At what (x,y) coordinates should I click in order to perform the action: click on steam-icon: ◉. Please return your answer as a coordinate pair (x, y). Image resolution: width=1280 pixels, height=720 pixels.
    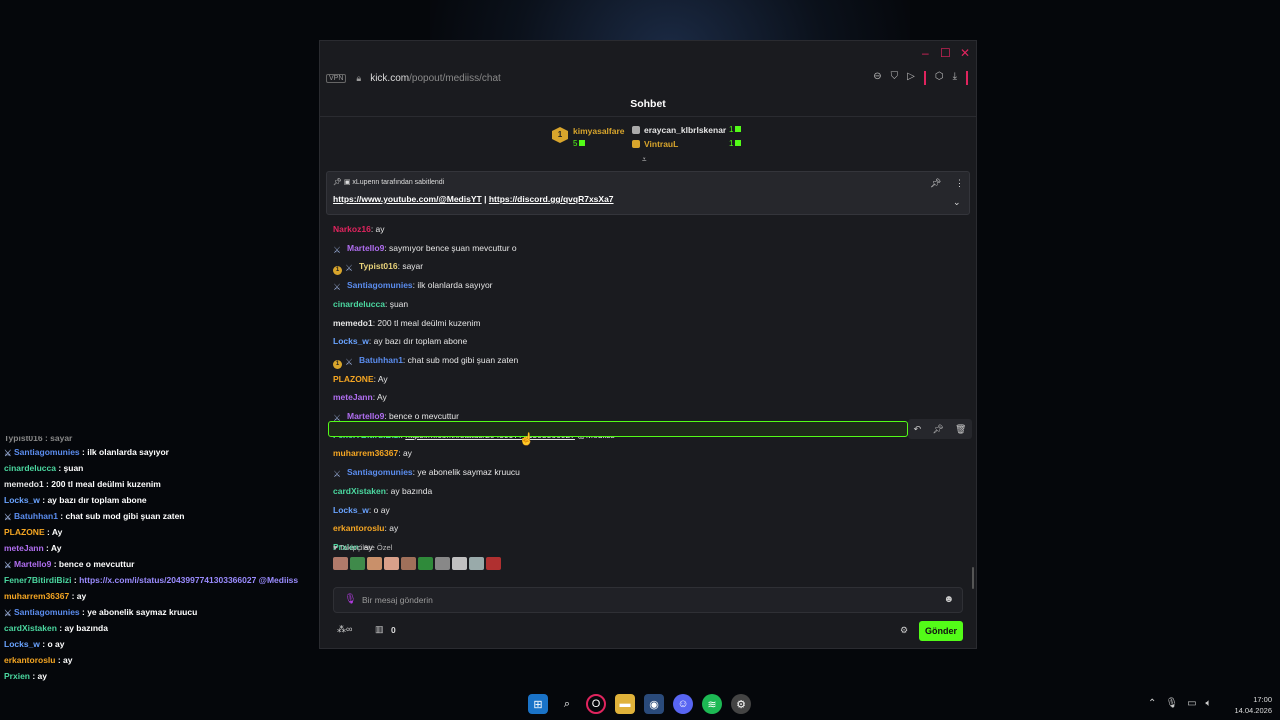
    Looking at the image, I should click on (654, 704).